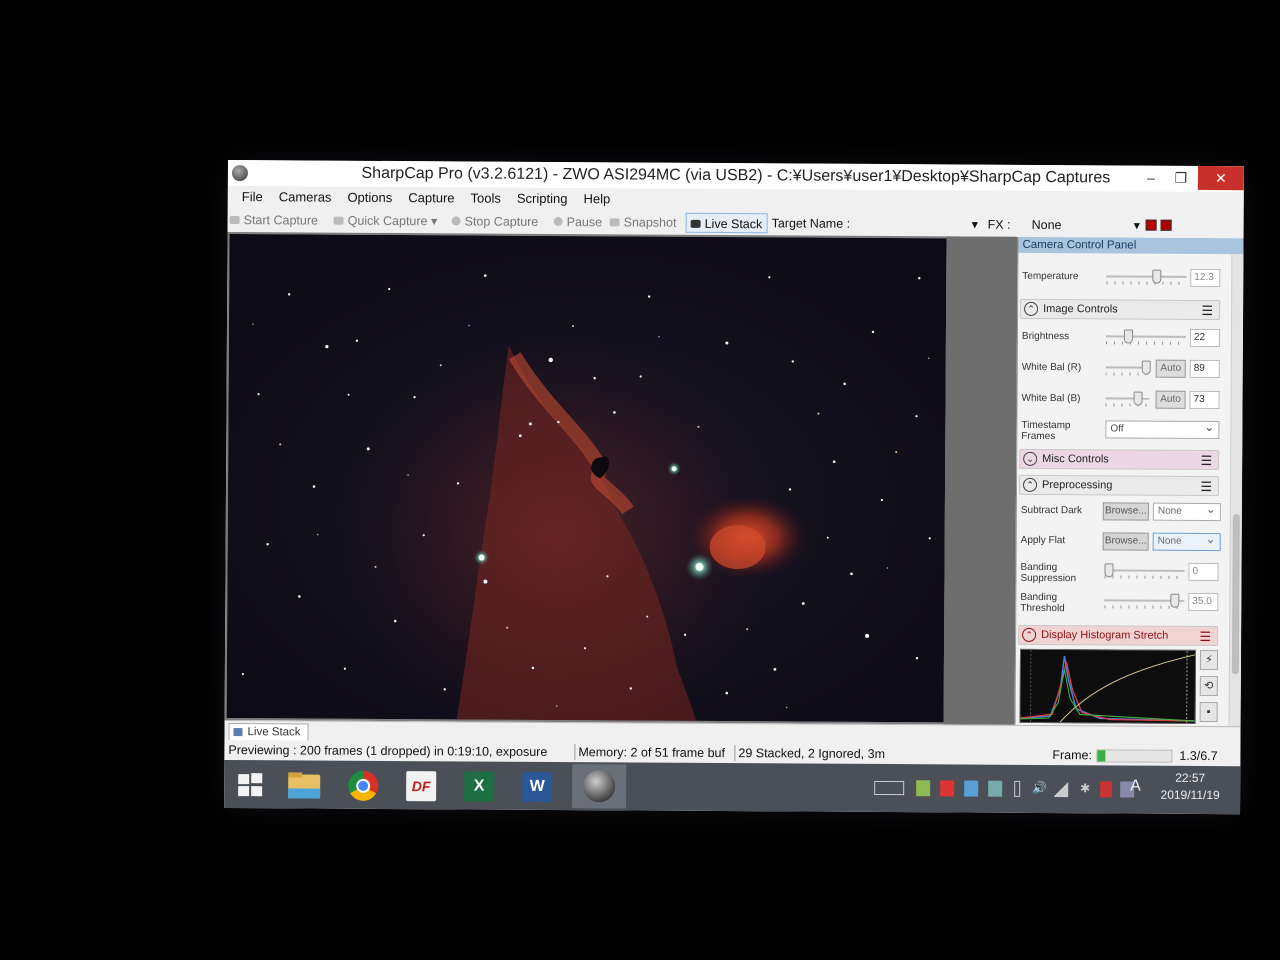 Image resolution: width=1280 pixels, height=960 pixels. What do you see at coordinates (1108, 686) in the screenshot?
I see `histogram-graph` at bounding box center [1108, 686].